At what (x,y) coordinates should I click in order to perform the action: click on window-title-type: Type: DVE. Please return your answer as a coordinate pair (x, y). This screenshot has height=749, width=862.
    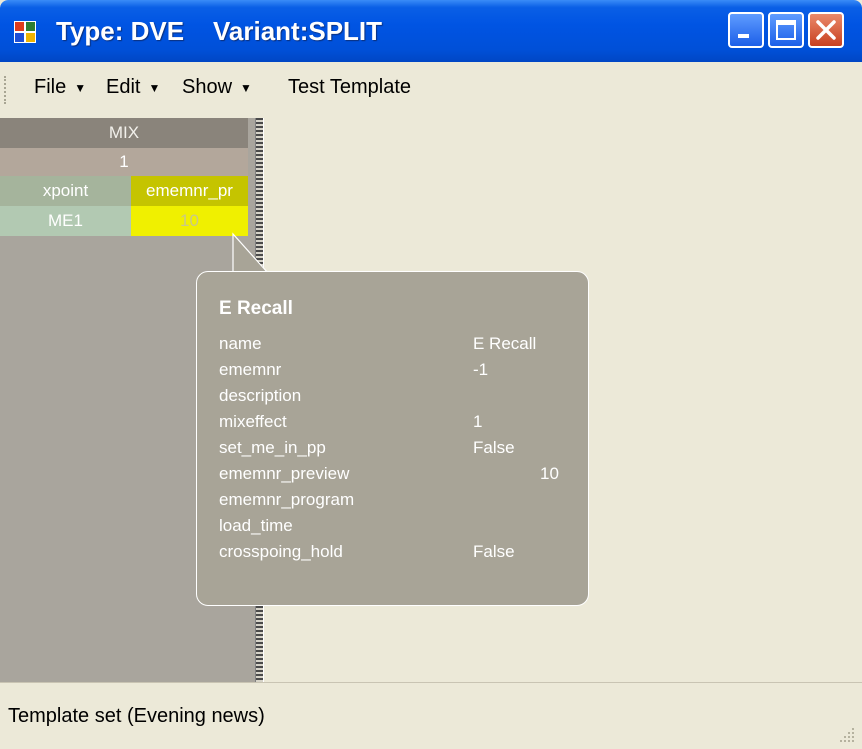
    Looking at the image, I should click on (120, 31).